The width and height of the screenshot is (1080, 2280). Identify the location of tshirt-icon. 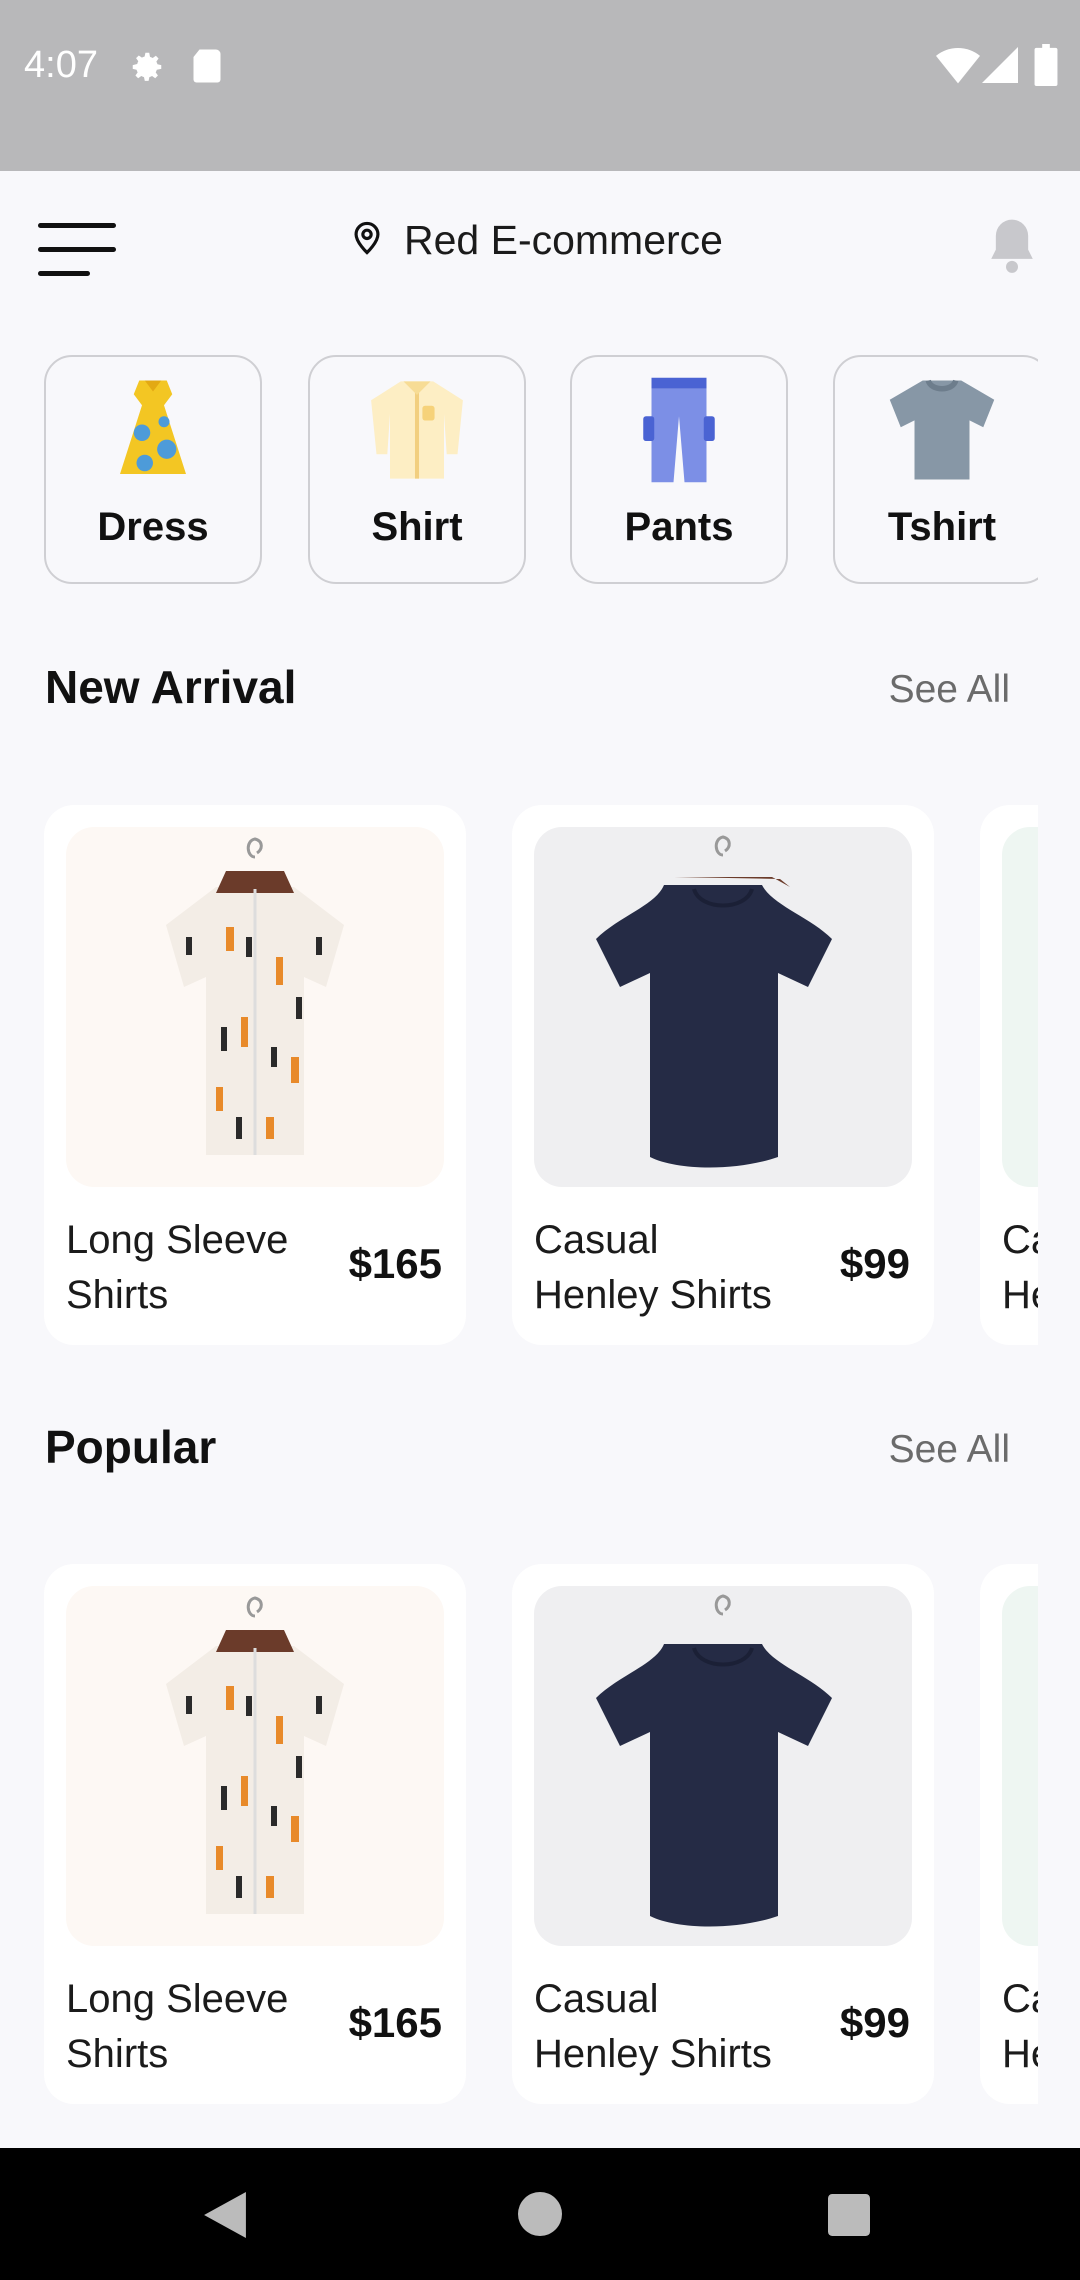
(942, 429).